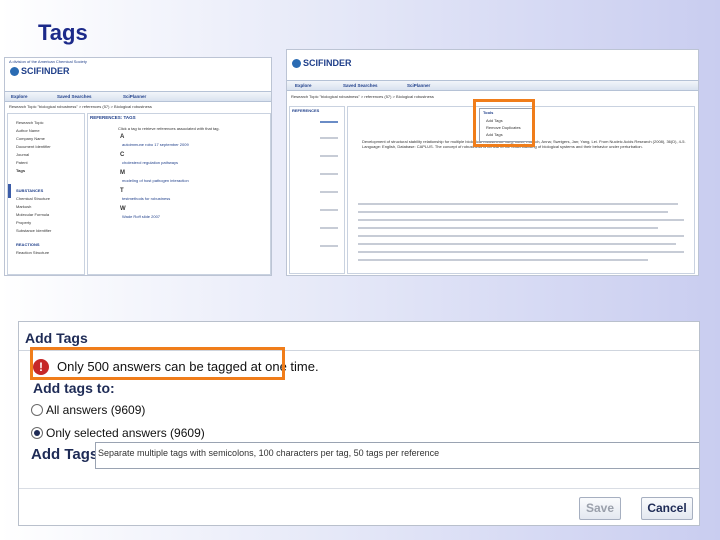 This screenshot has width=720, height=540. What do you see at coordinates (22, 154) in the screenshot?
I see `panel-item: Journal` at bounding box center [22, 154].